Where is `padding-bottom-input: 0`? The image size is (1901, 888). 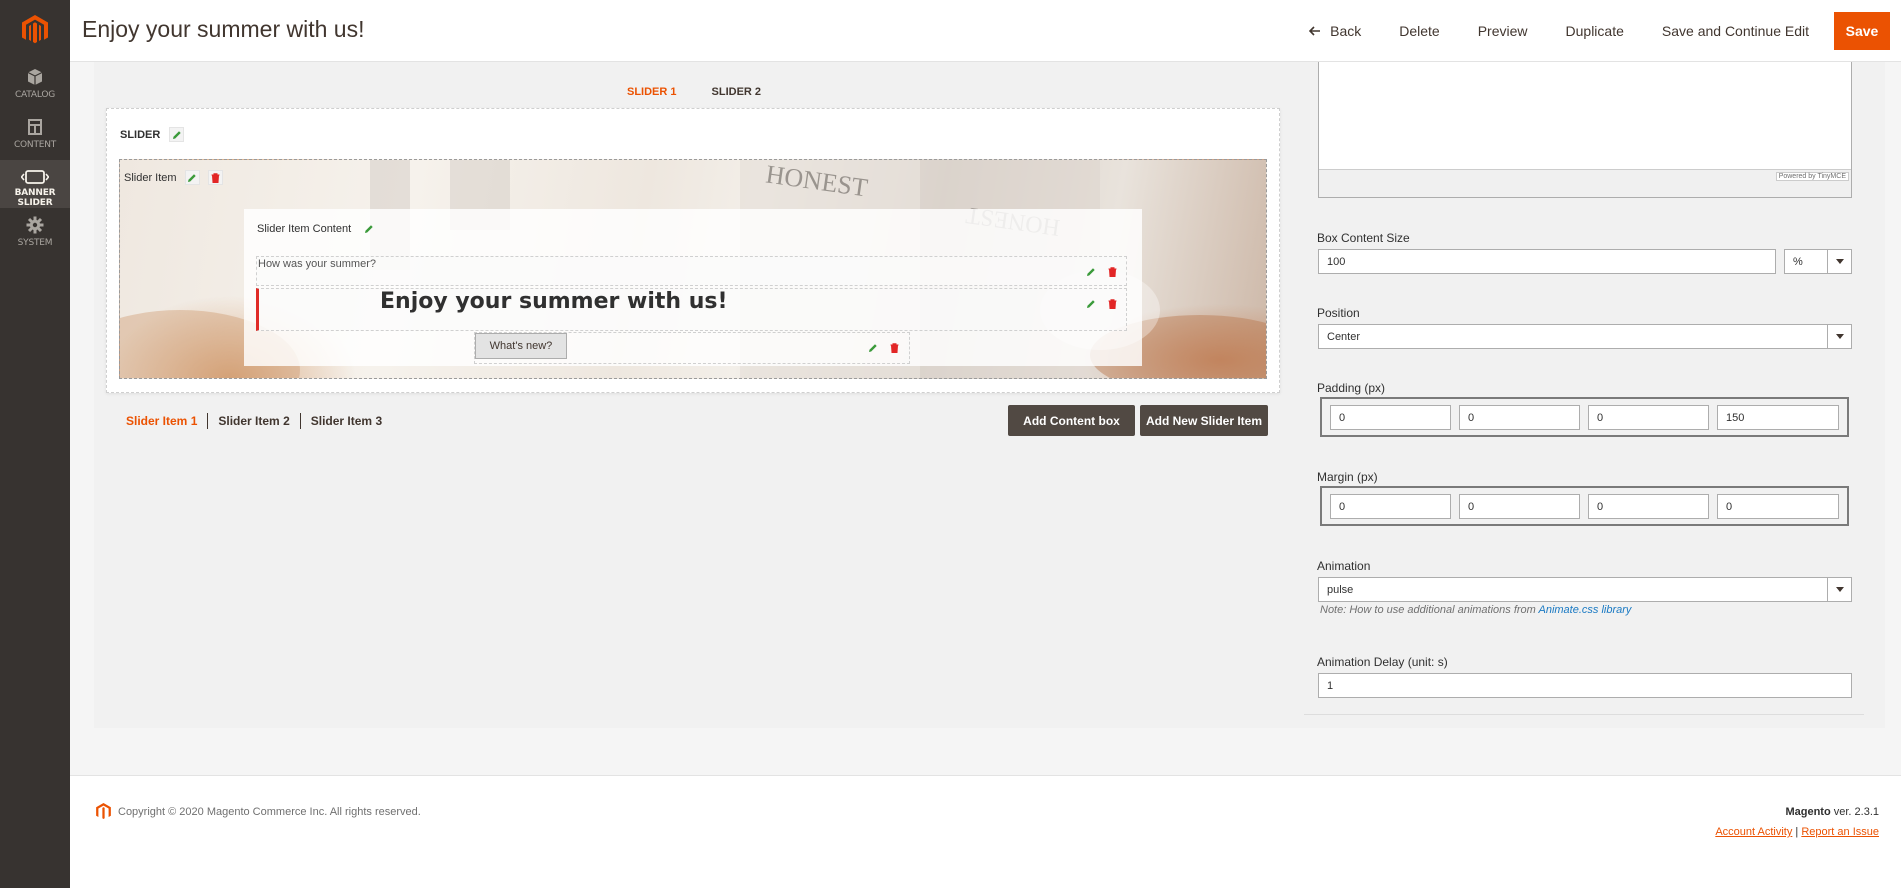
padding-bottom-input: 0 is located at coordinates (1648, 417).